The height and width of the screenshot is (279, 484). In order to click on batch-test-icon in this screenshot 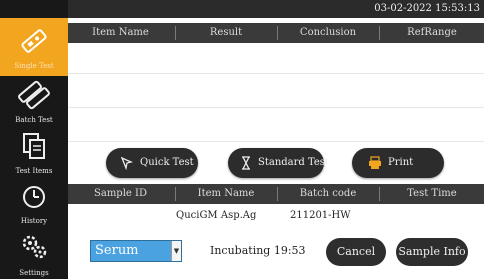, I will do `click(34, 95)`.